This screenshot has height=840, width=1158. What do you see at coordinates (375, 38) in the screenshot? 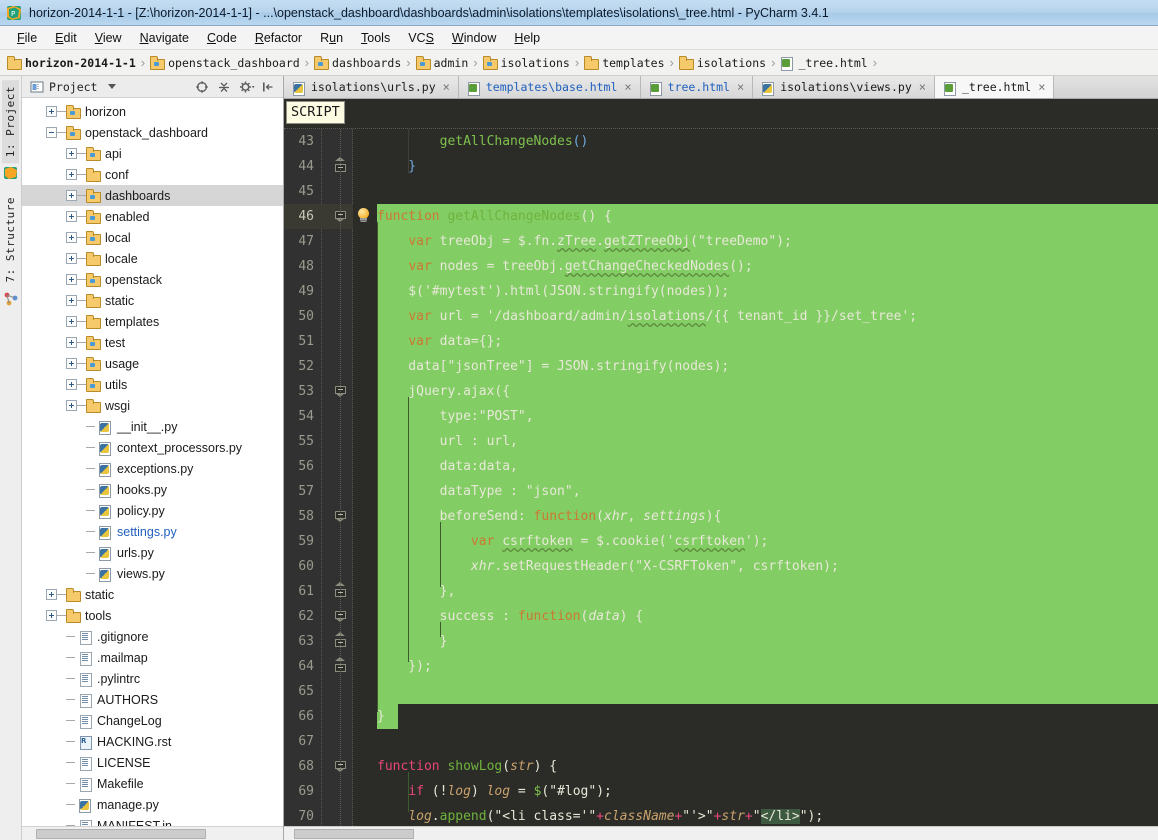
I see `menu-tools: Tools` at bounding box center [375, 38].